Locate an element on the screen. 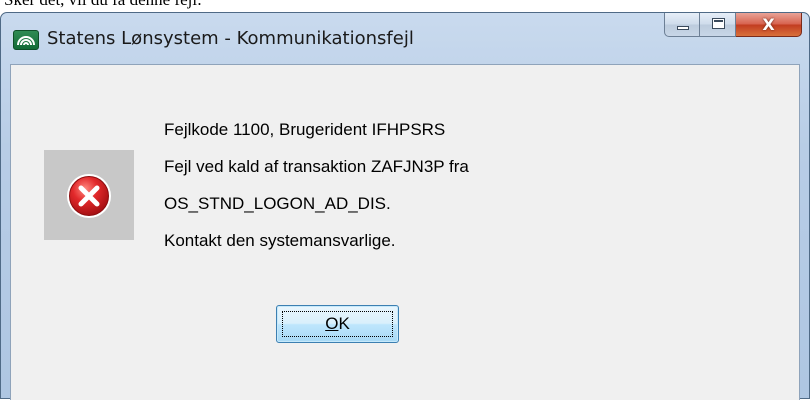 The width and height of the screenshot is (812, 400). ok-button: OK is located at coordinates (337, 324).